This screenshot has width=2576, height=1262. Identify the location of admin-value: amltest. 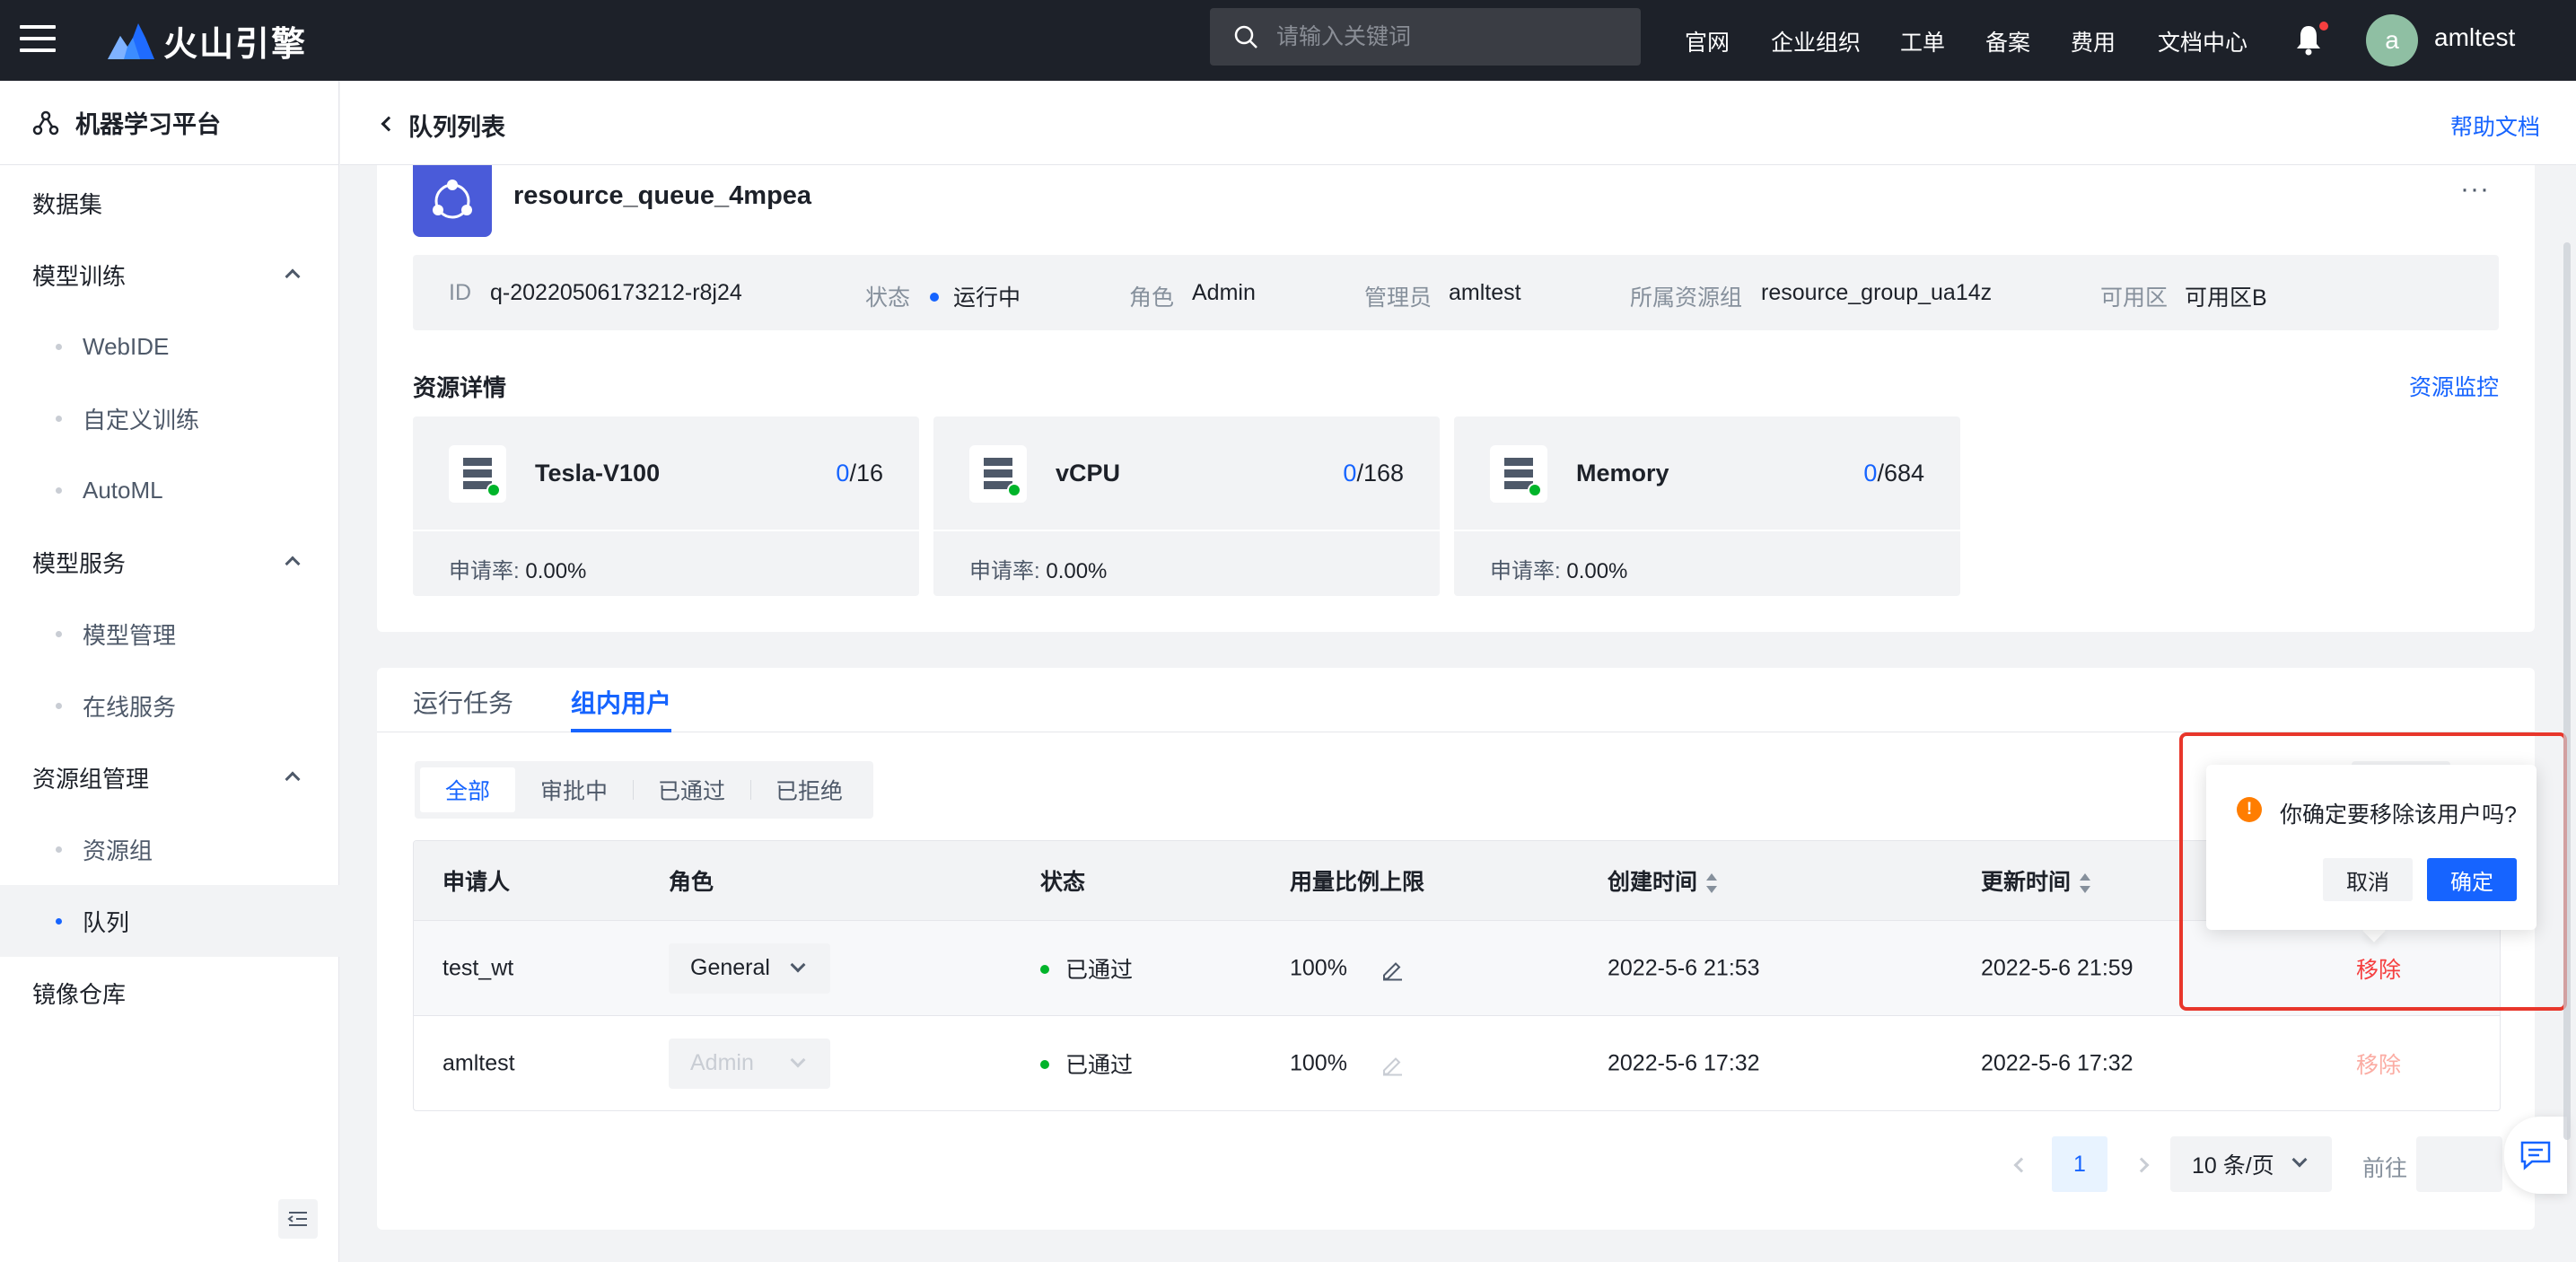
(1485, 292).